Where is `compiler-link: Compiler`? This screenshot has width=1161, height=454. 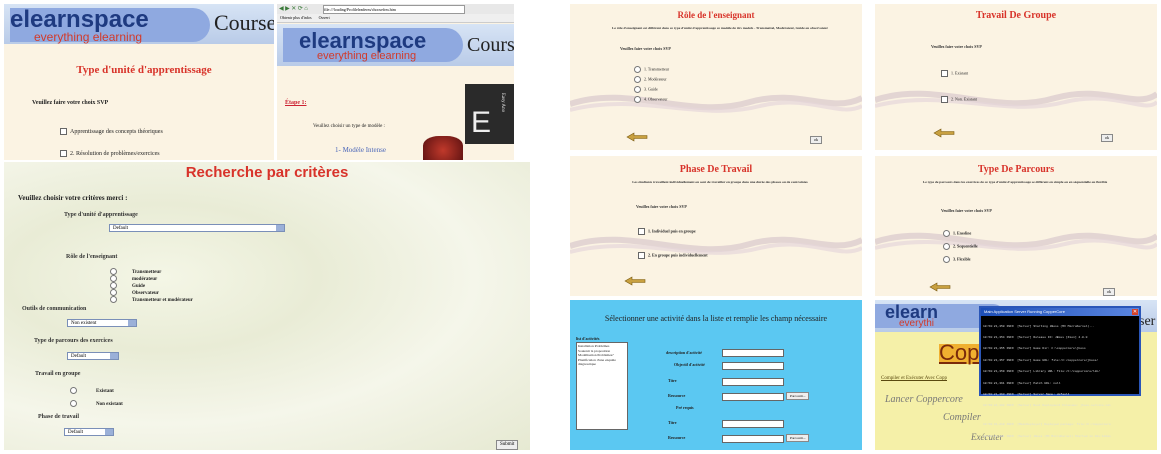 compiler-link: Compiler is located at coordinates (962, 417).